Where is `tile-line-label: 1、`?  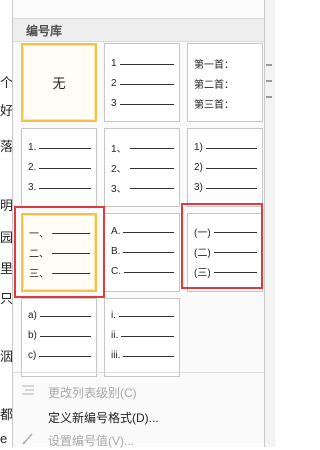
tile-line-label: 1、 is located at coordinates (119, 149).